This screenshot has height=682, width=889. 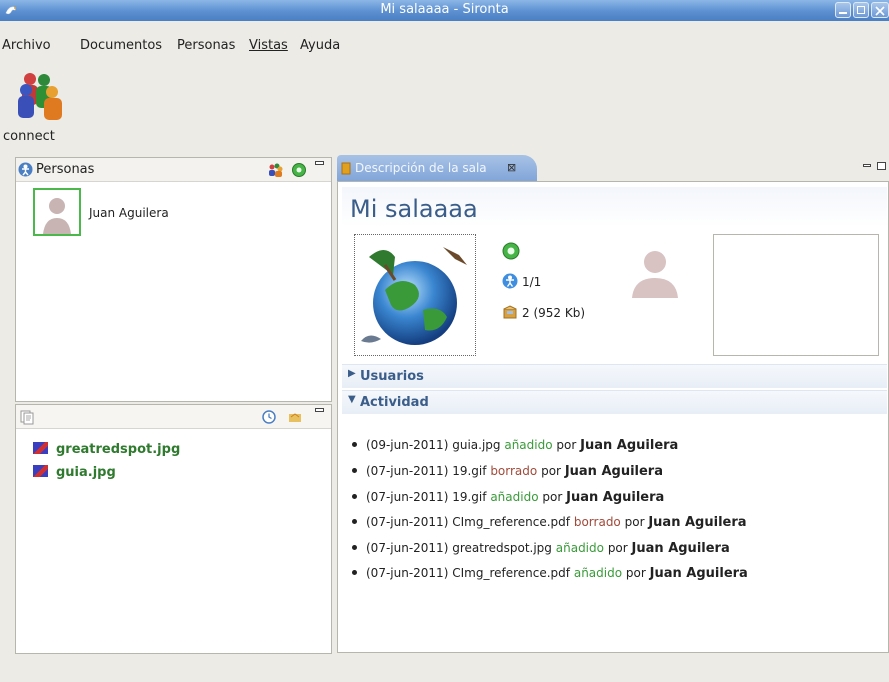 I want to click on menu-bar: Archivo Documentos Personas Vistas Ayuda, so click(x=444, y=40).